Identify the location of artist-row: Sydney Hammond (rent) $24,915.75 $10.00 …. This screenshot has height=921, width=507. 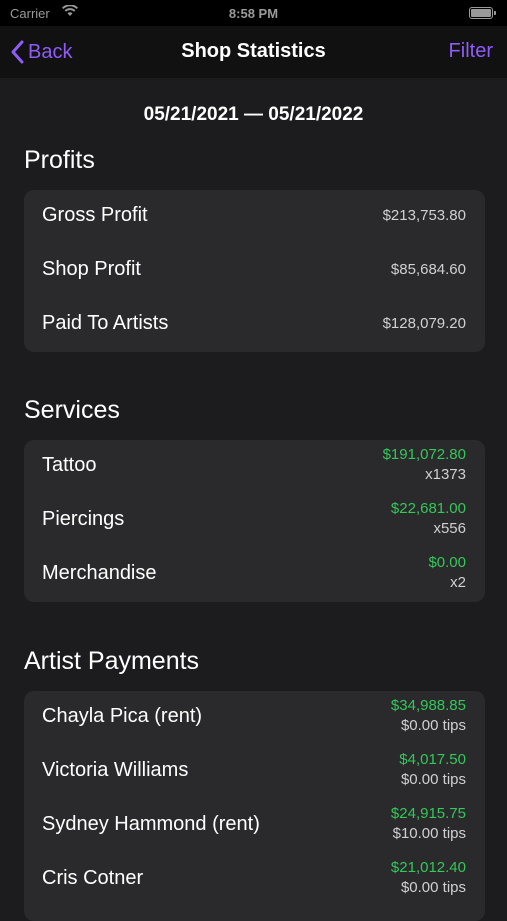
(254, 826).